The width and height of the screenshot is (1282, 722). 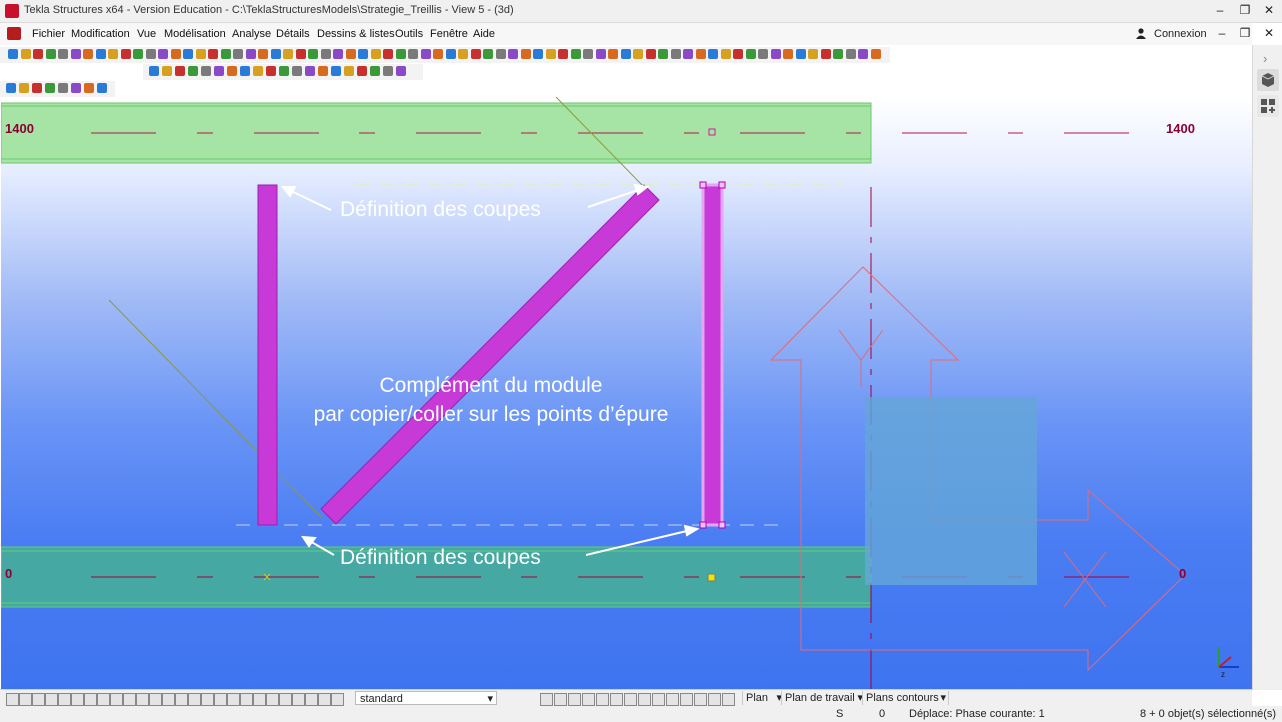 I want to click on handle-point-marker, so click(x=711, y=577).